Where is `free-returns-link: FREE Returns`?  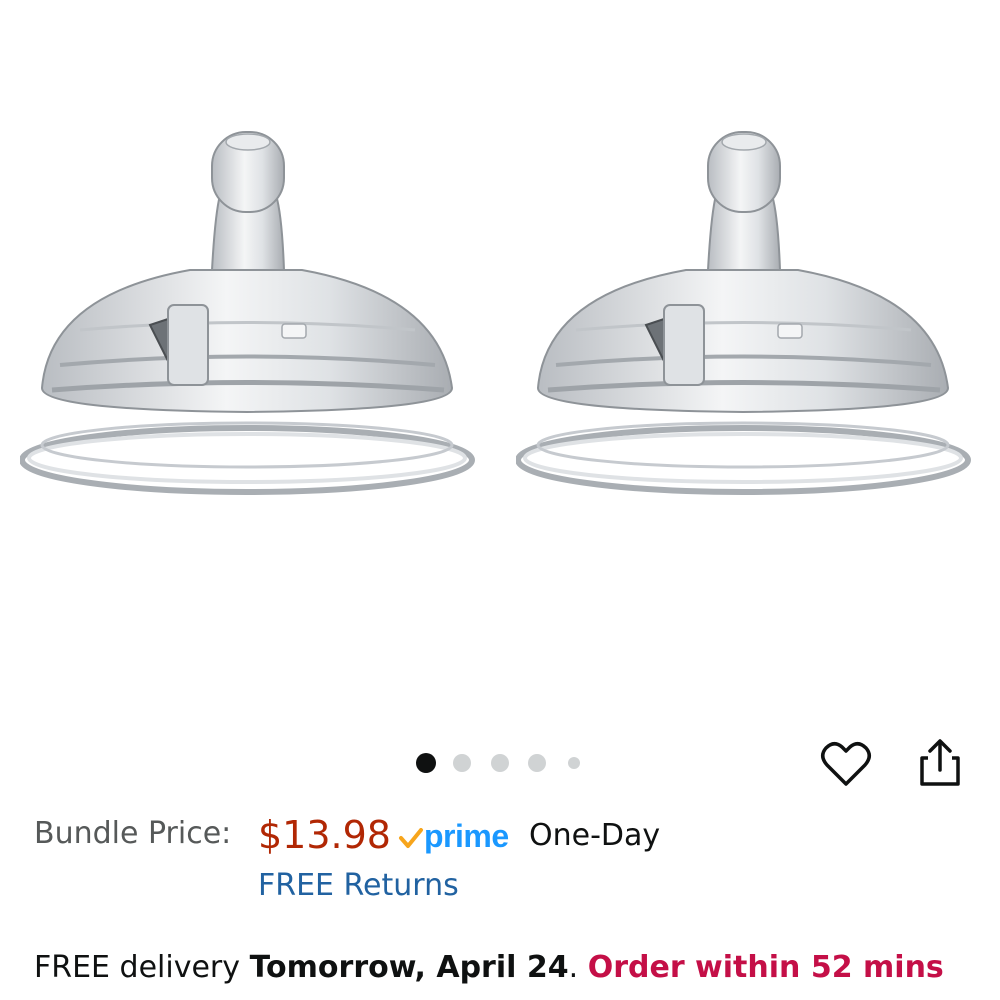
free-returns-link: FREE Returns is located at coordinates (358, 885).